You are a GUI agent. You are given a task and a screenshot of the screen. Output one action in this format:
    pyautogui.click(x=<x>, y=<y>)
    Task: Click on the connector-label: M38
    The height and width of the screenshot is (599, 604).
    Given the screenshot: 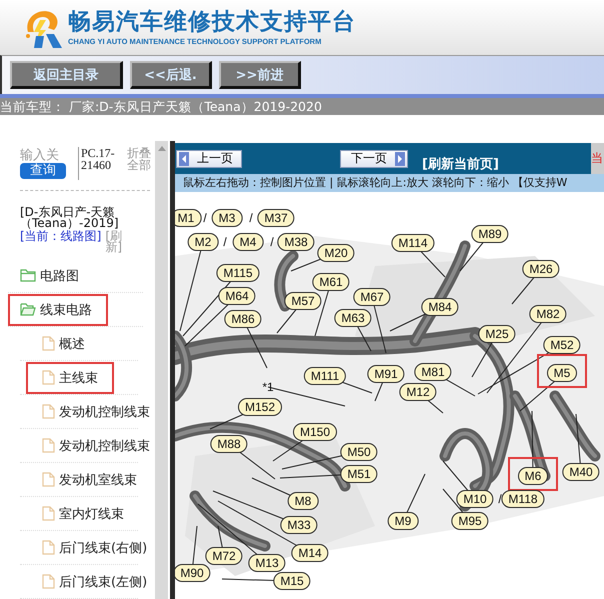 What is the action you would take?
    pyautogui.click(x=296, y=242)
    